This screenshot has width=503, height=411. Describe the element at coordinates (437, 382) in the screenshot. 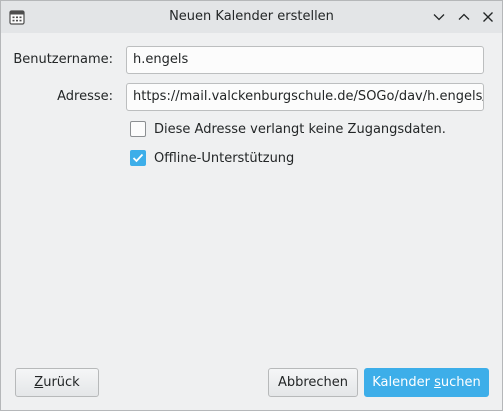

I see `find-button-mnemonic: s` at that location.